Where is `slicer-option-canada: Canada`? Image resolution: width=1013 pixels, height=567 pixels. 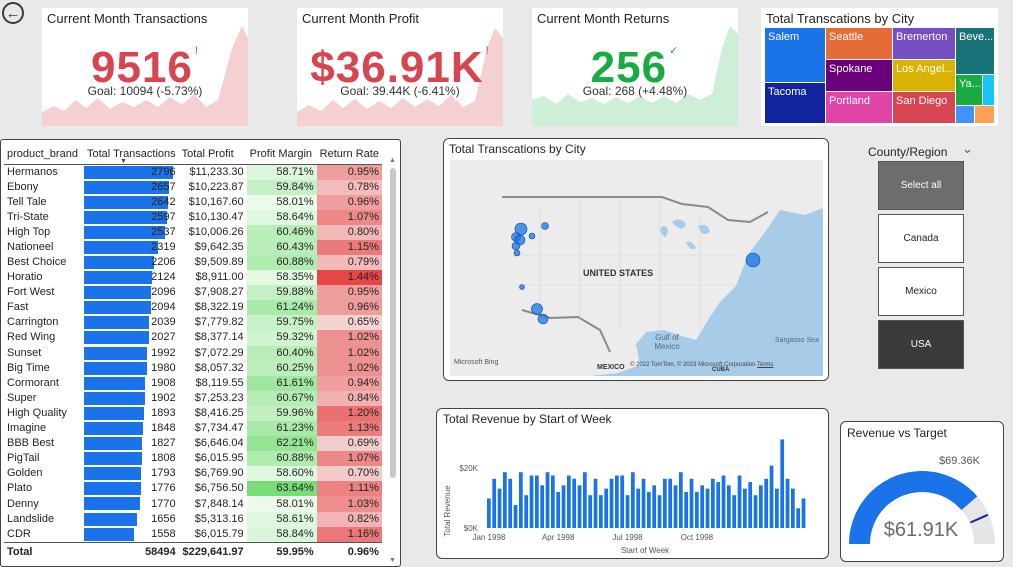
slicer-option-canada: Canada is located at coordinates (921, 238).